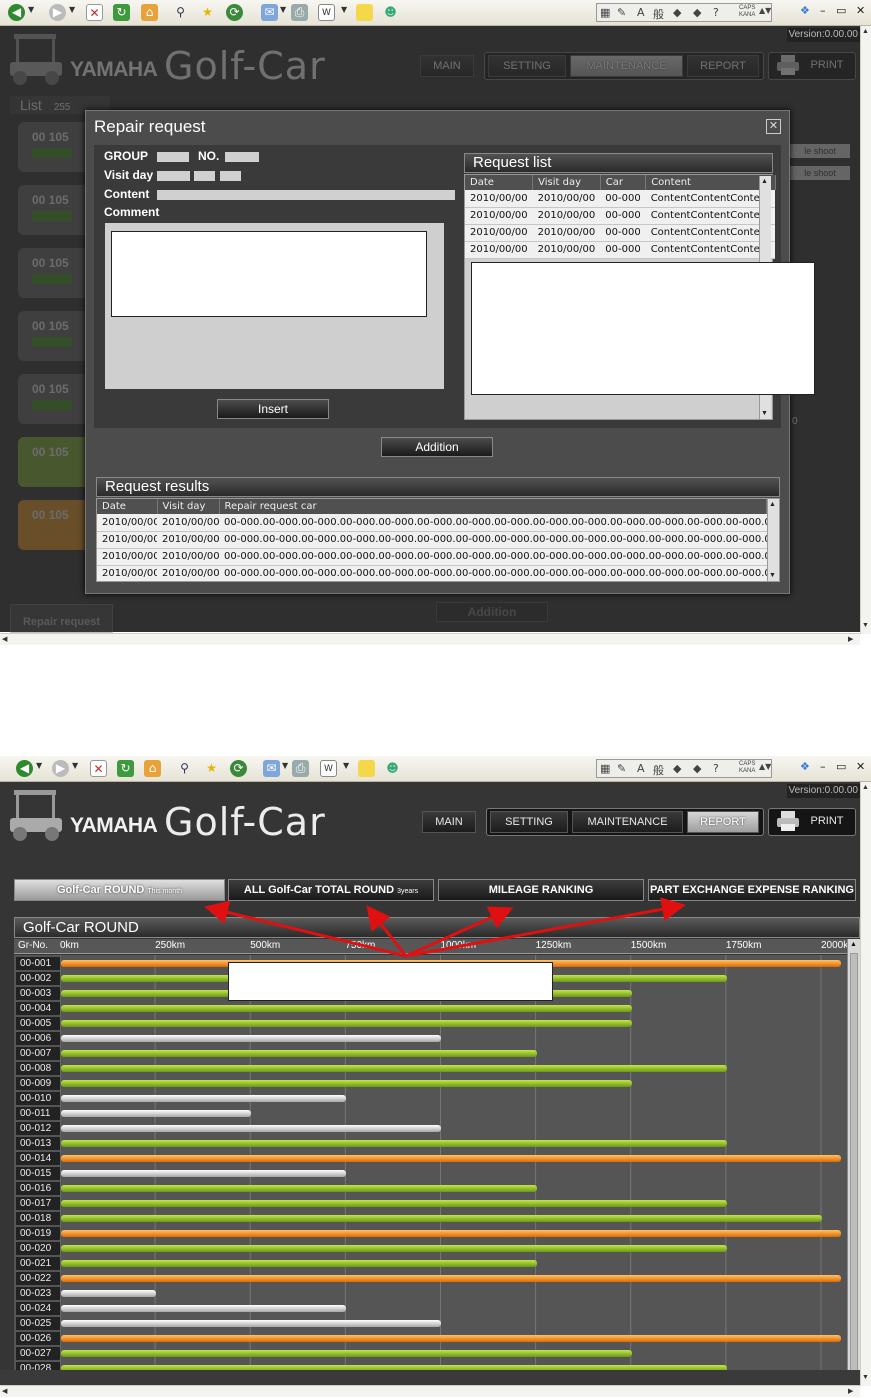 Image resolution: width=871 pixels, height=1398 pixels. I want to click on content-field, so click(306, 195).